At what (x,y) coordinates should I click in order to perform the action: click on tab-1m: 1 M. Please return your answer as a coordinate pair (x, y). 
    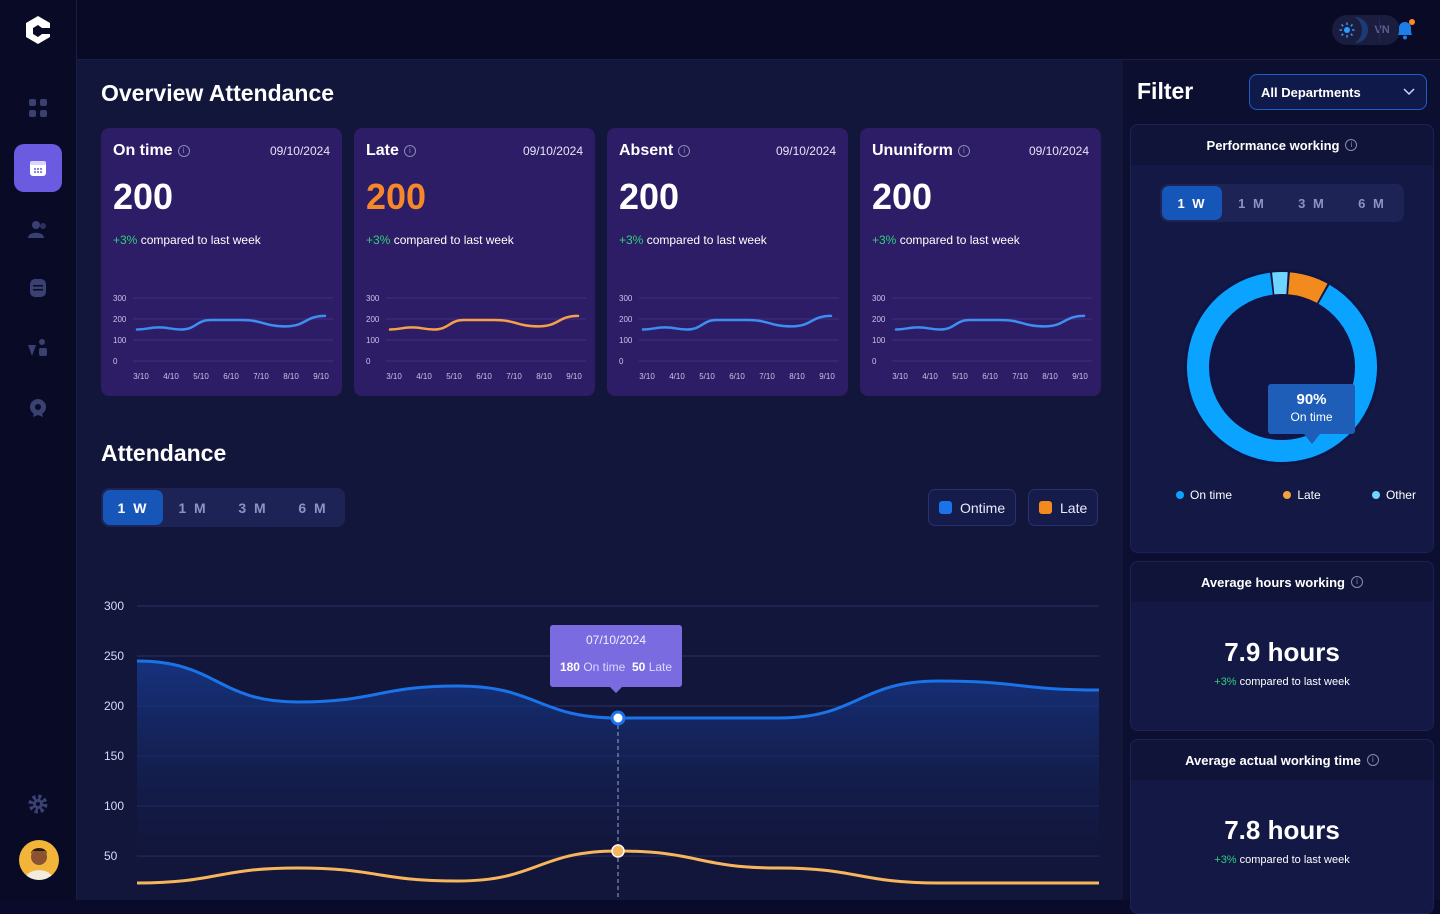
    Looking at the image, I should click on (193, 507).